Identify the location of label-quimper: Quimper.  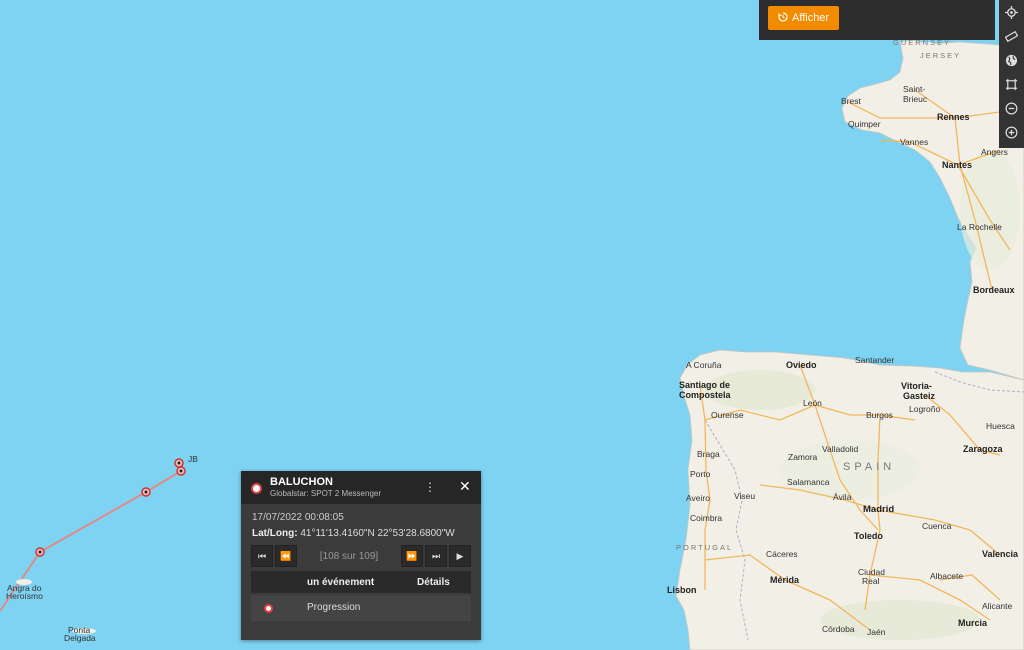
(864, 124).